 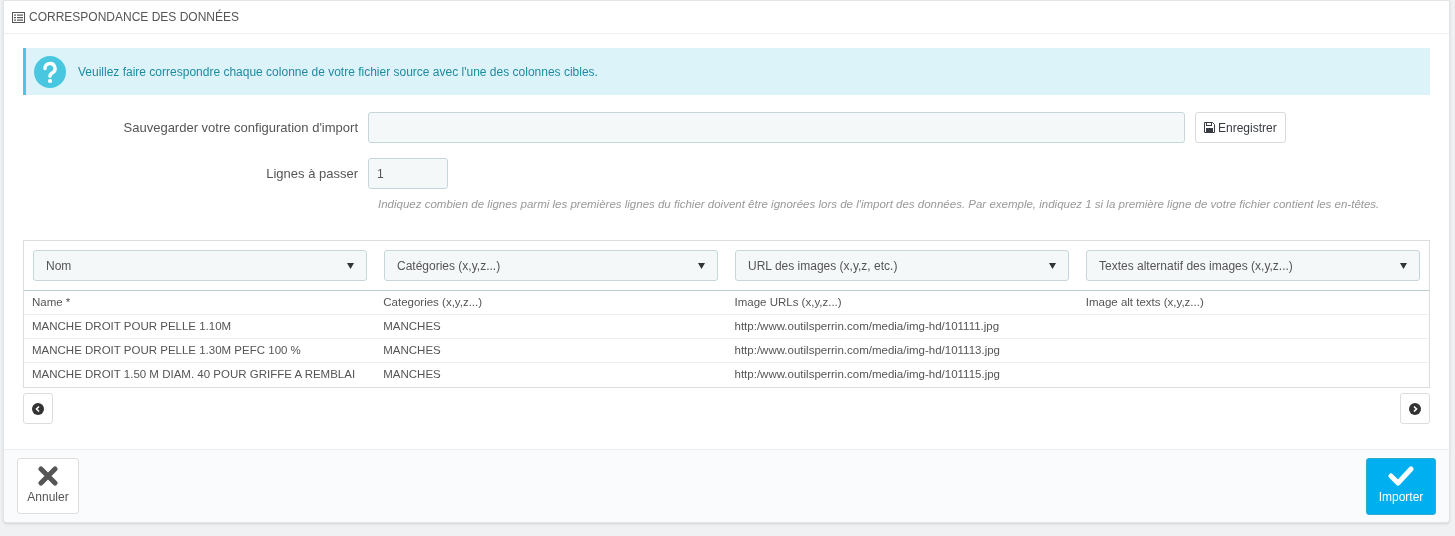 I want to click on next-button, so click(x=1415, y=408).